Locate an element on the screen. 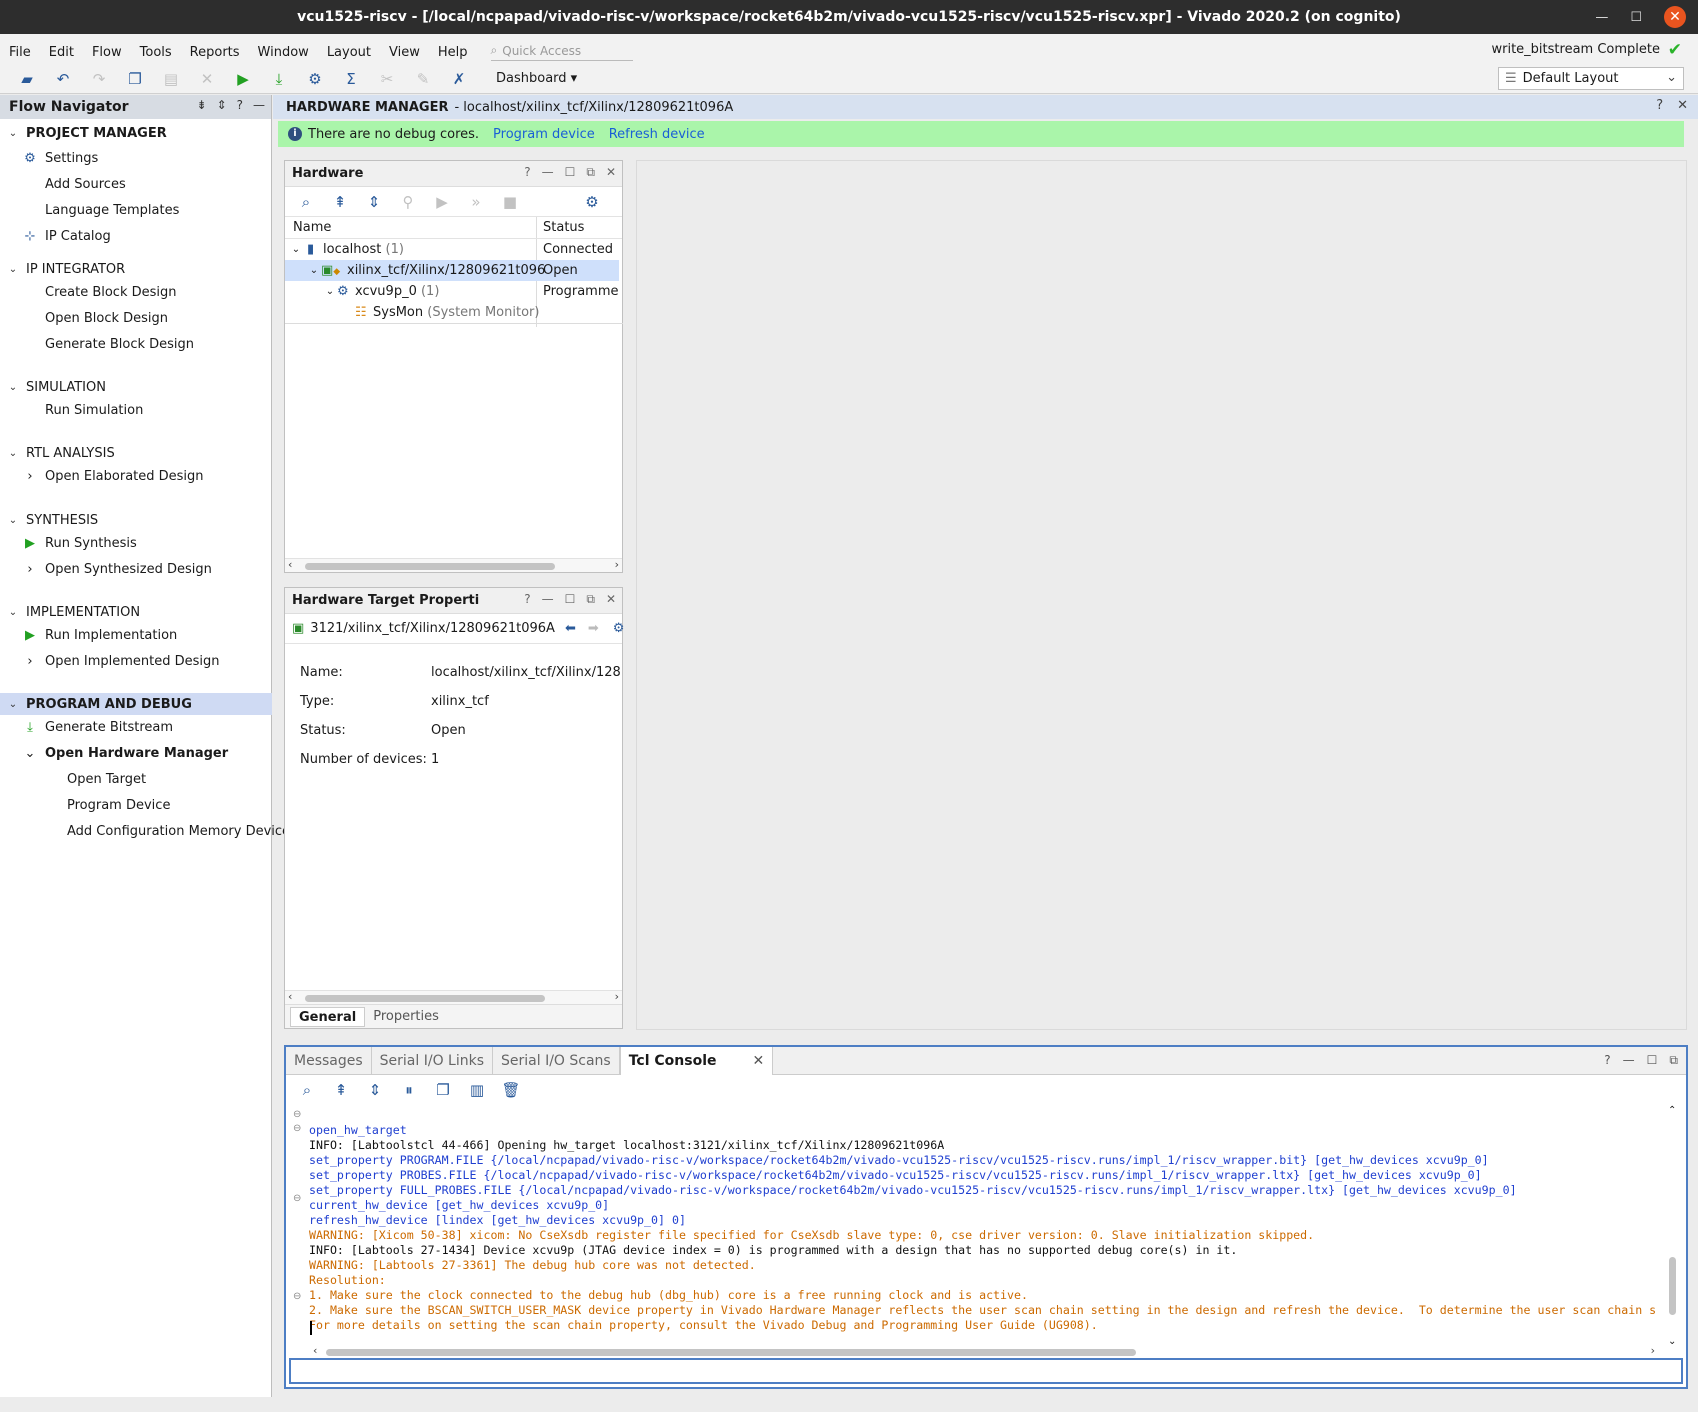  run-icon: ▶ is located at coordinates (243, 79).